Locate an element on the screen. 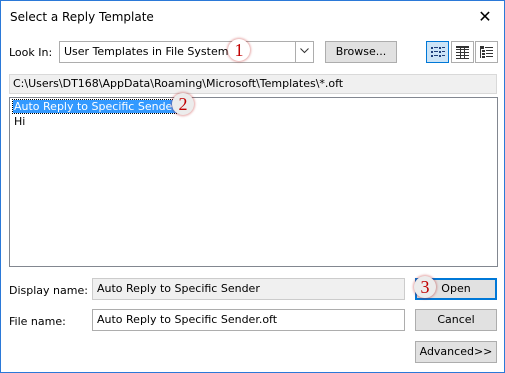 Image resolution: width=505 pixels, height=373 pixels. callout-badge-2: 2 is located at coordinates (183, 104).